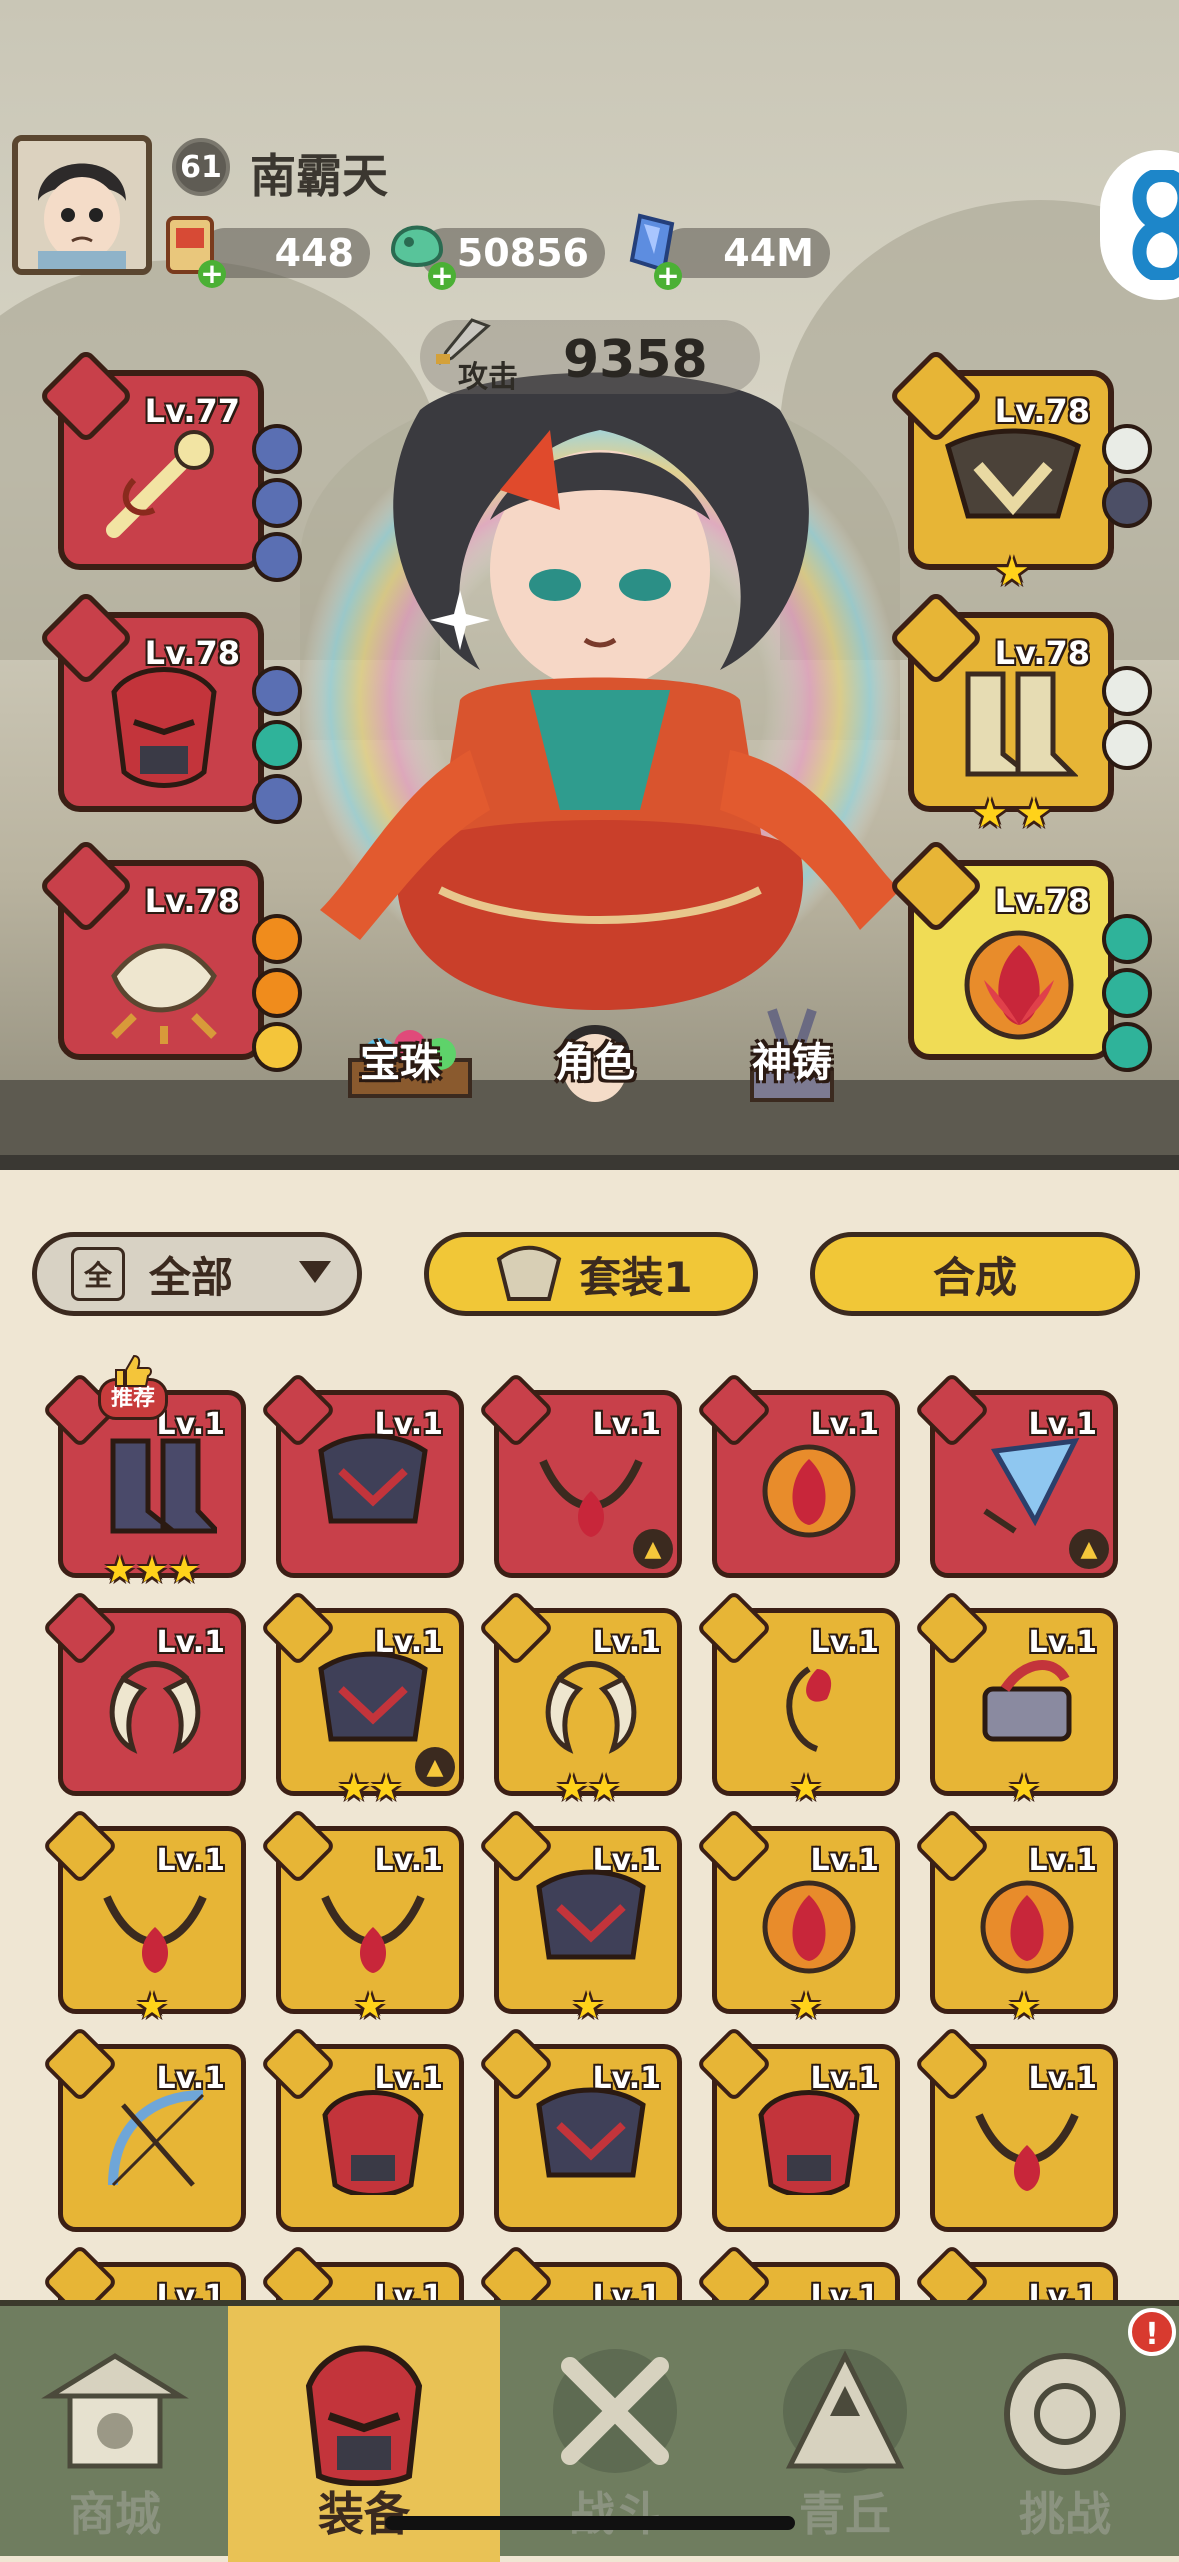 This screenshot has height=2562, width=1179. I want to click on lotus-orb-icon, so click(1019, 985).